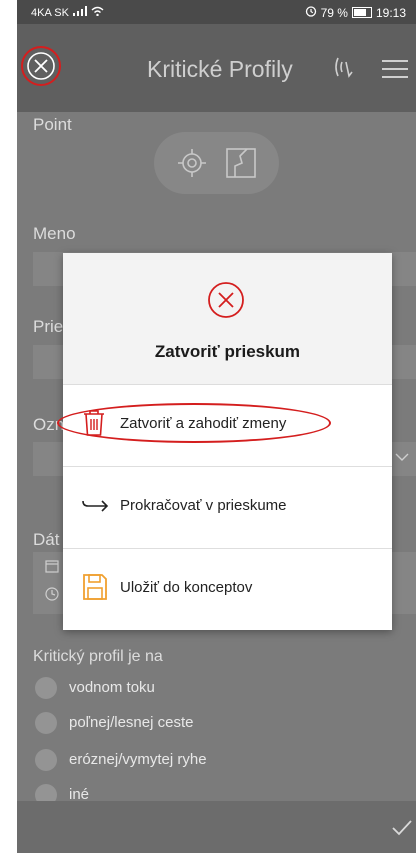  What do you see at coordinates (241, 163) in the screenshot?
I see `map-icon` at bounding box center [241, 163].